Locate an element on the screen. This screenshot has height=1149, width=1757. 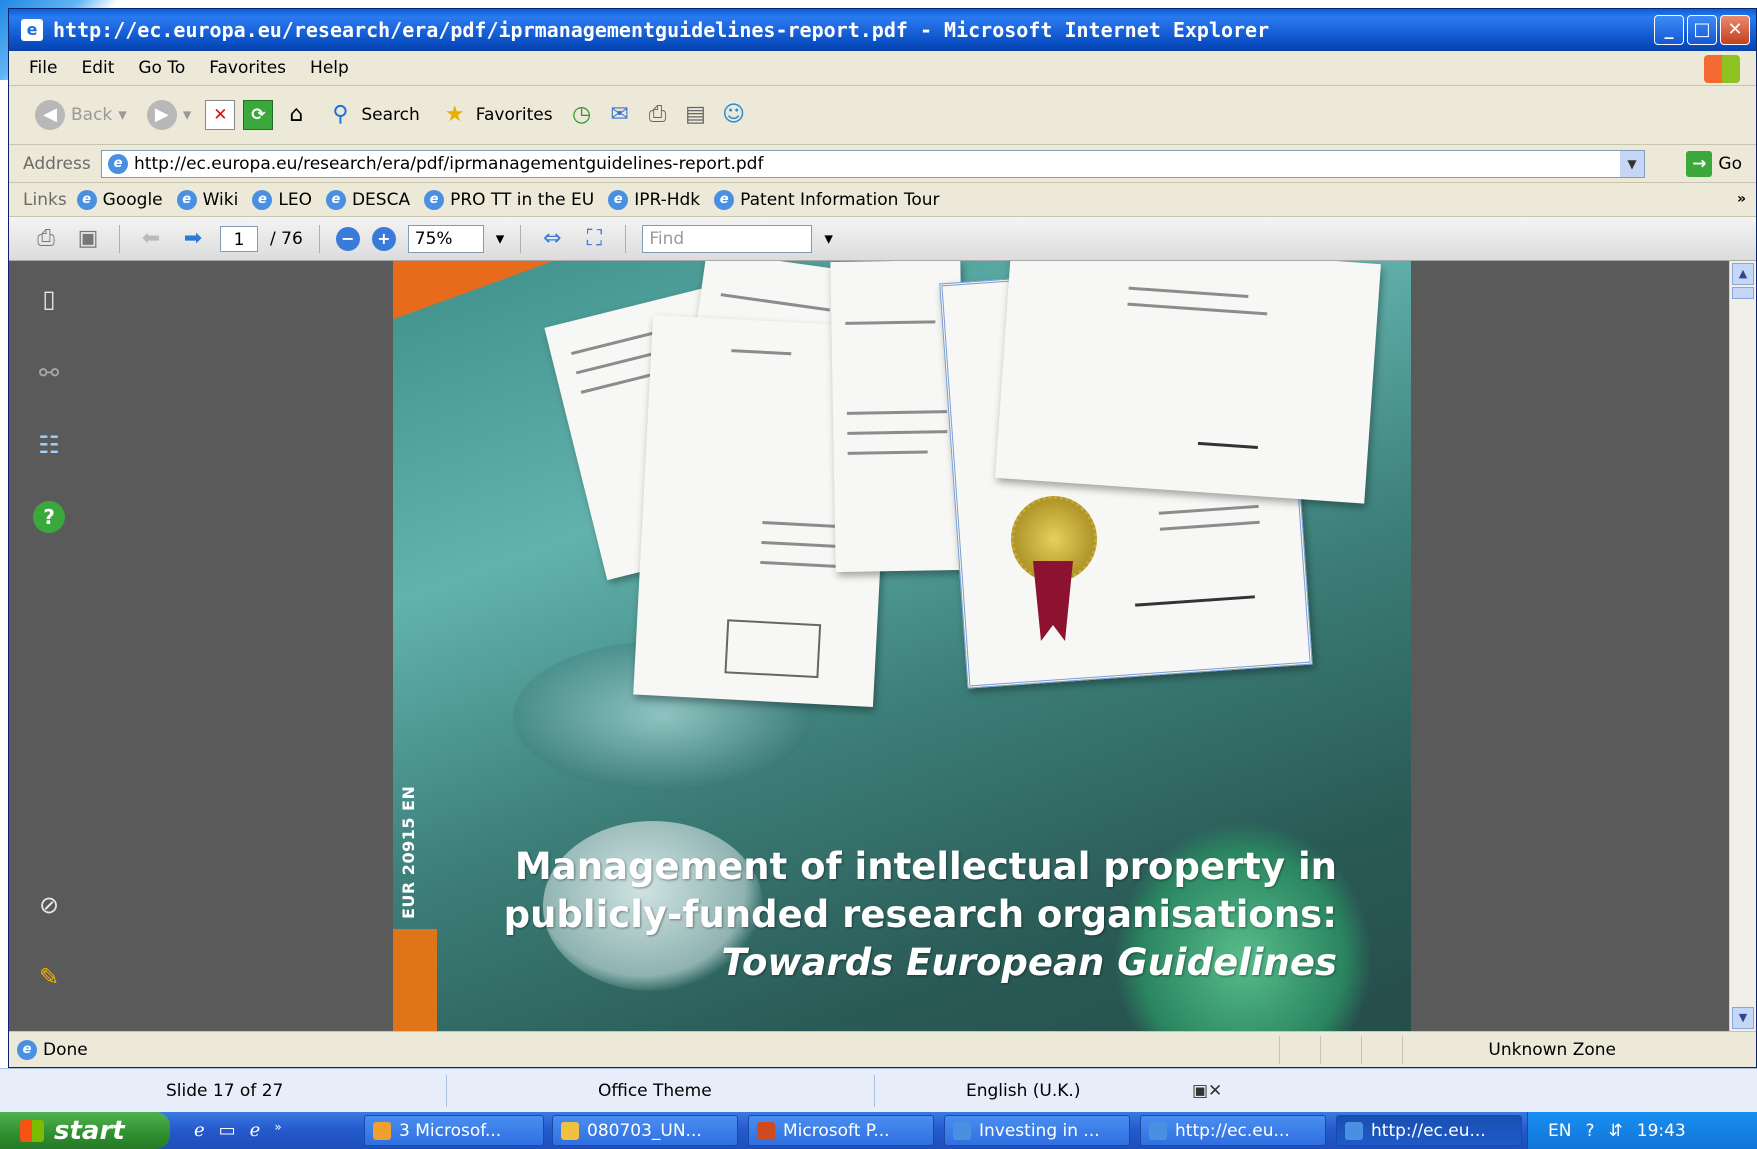
scroll-down-icon: ▼ is located at coordinates (1743, 1018).